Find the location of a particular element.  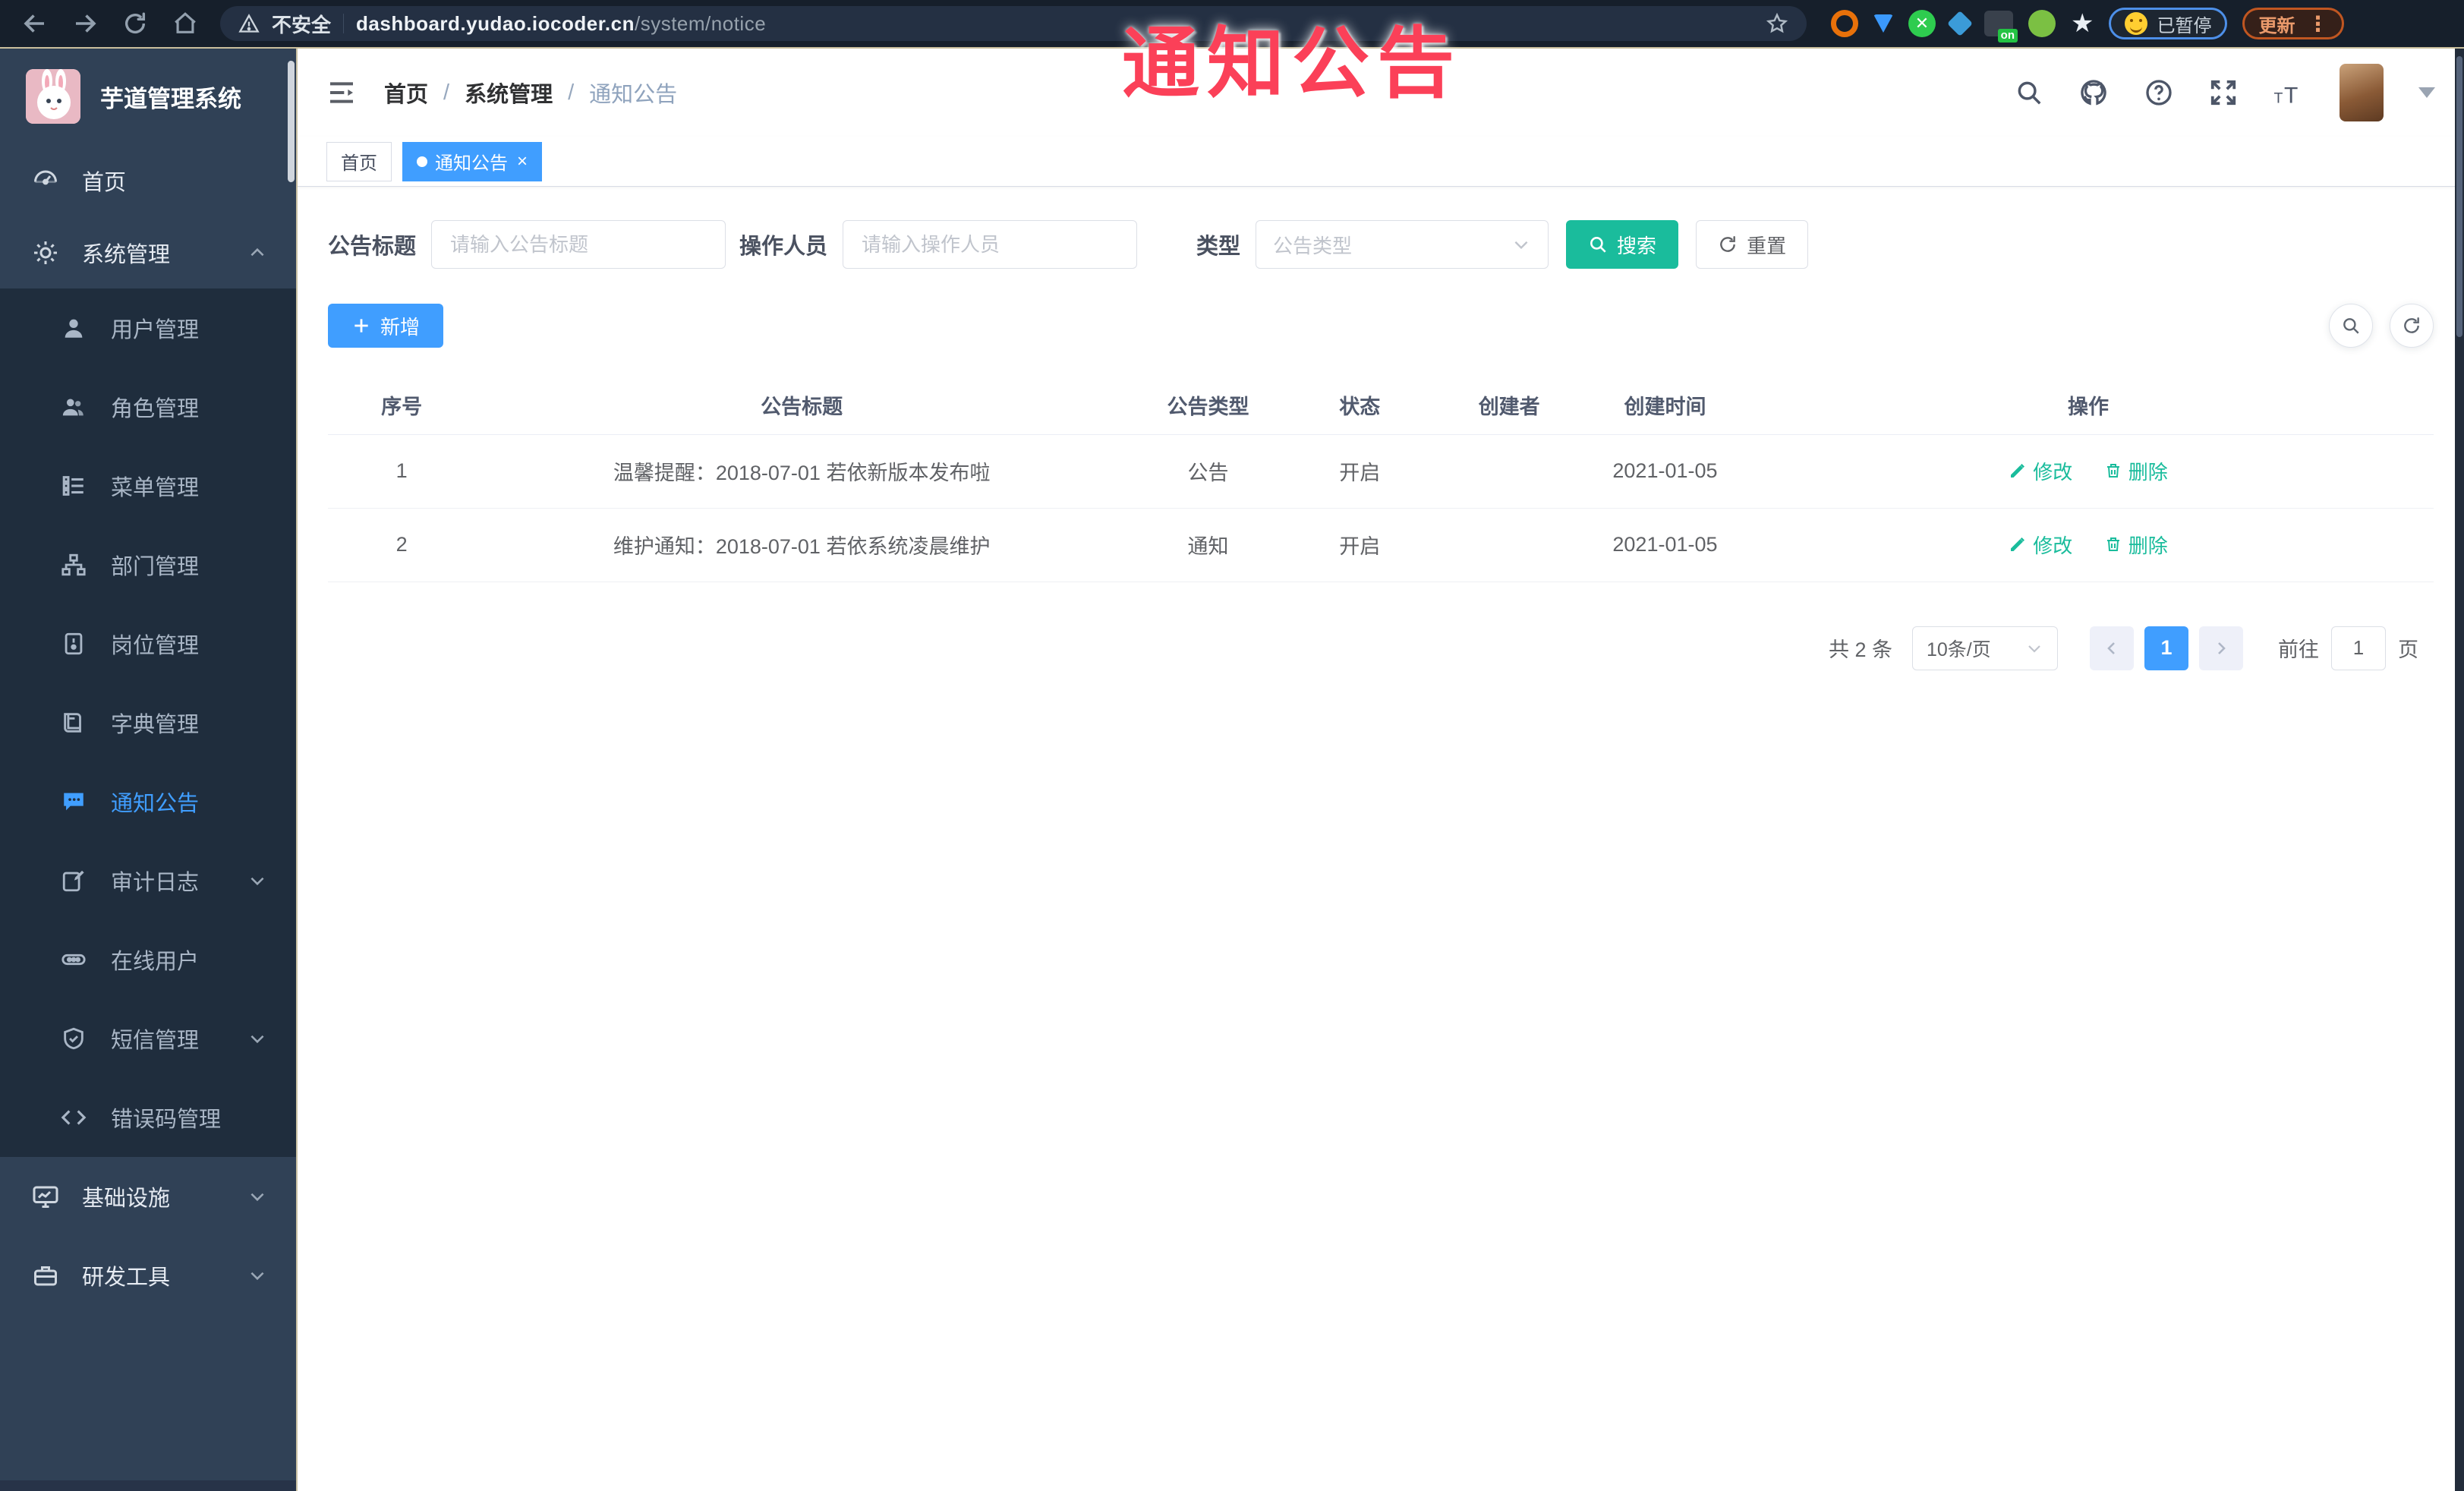

sidebar-item-notice: 通知公告 is located at coordinates (148, 801).